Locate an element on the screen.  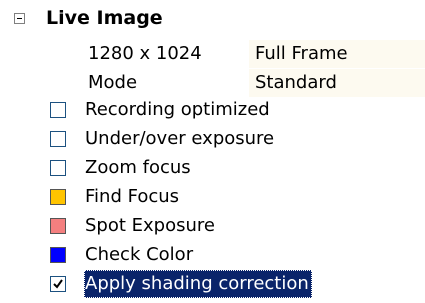
color-swatch-orange is located at coordinates (58, 197).